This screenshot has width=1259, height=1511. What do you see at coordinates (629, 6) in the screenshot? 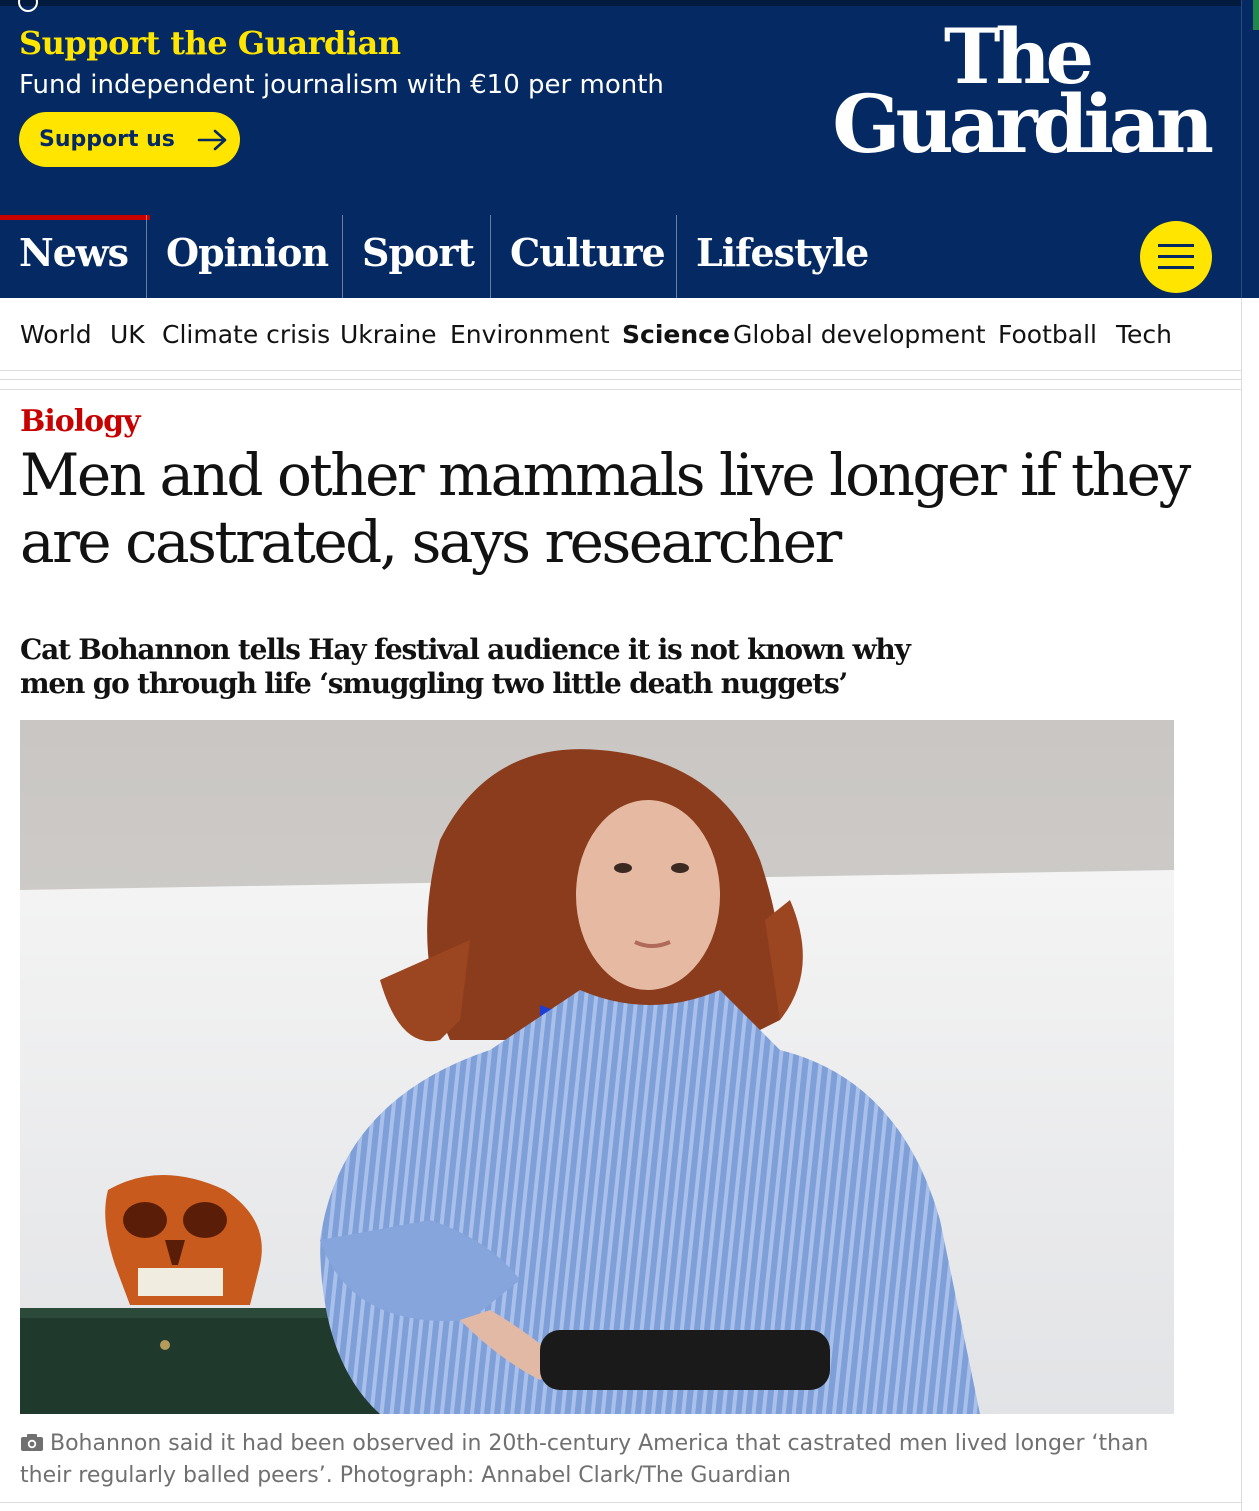
I see `browser-top-strip` at bounding box center [629, 6].